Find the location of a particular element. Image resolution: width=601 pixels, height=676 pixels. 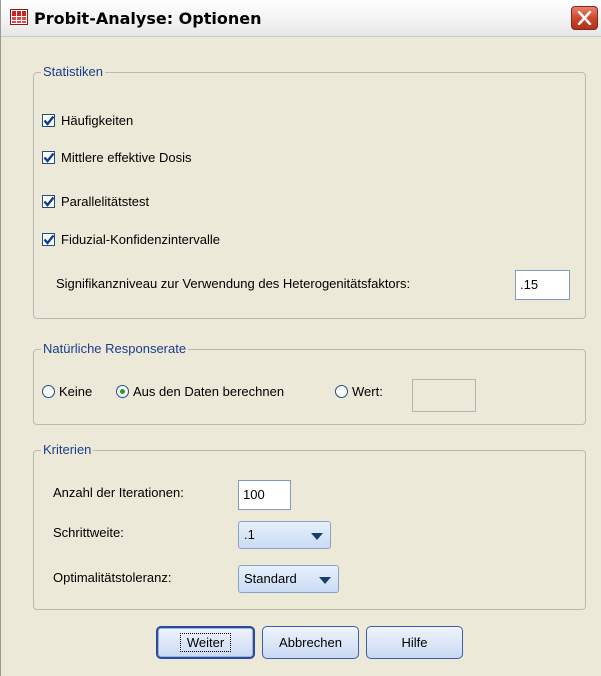

checkbox-median-effective-dose-box is located at coordinates (48, 157).